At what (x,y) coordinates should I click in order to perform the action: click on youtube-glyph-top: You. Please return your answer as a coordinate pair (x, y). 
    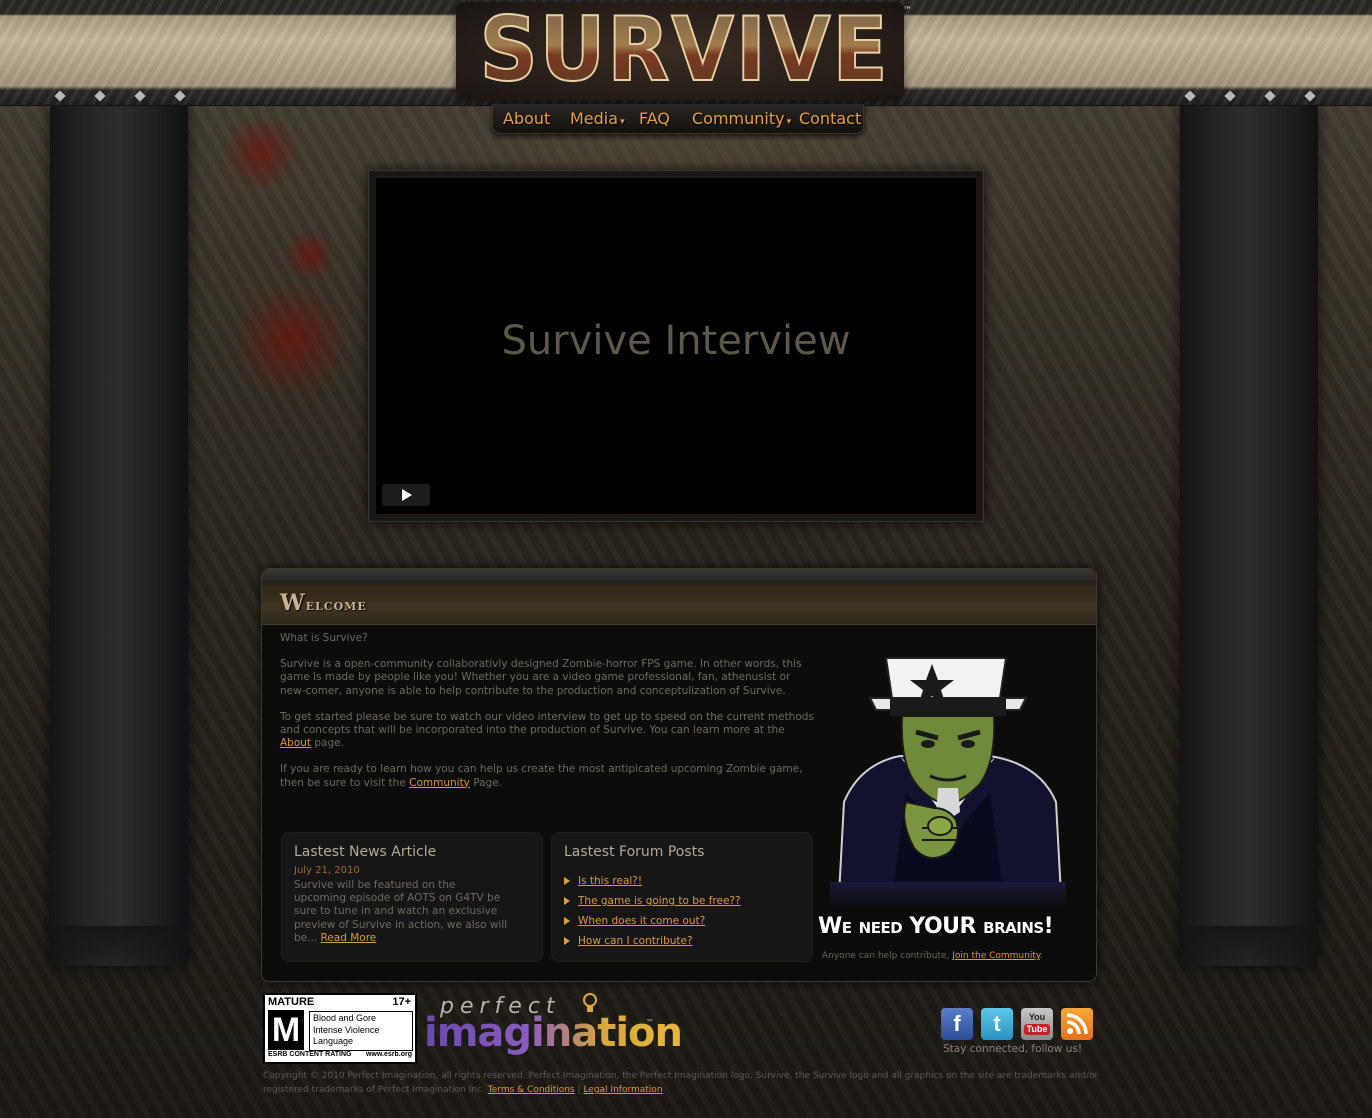
    Looking at the image, I should click on (1037, 1017).